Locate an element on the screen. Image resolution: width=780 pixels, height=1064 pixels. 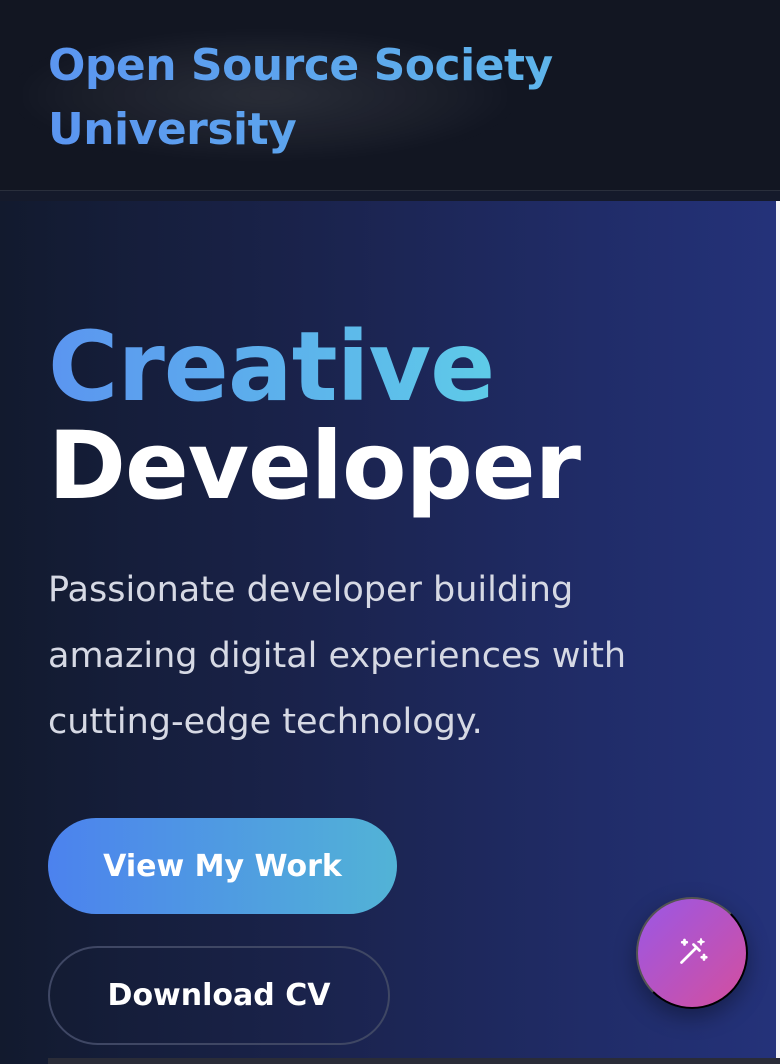
hero-title-accent: Creative is located at coordinates (271, 367).